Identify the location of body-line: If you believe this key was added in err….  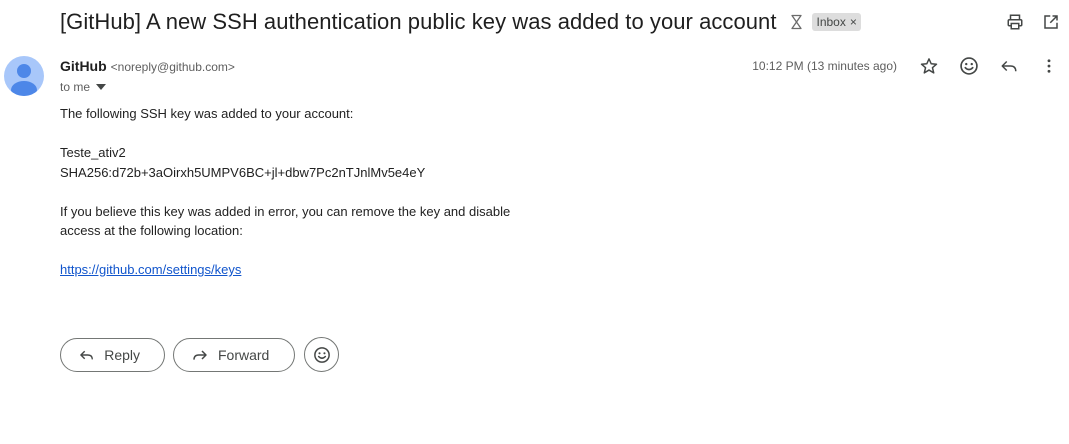
(285, 211).